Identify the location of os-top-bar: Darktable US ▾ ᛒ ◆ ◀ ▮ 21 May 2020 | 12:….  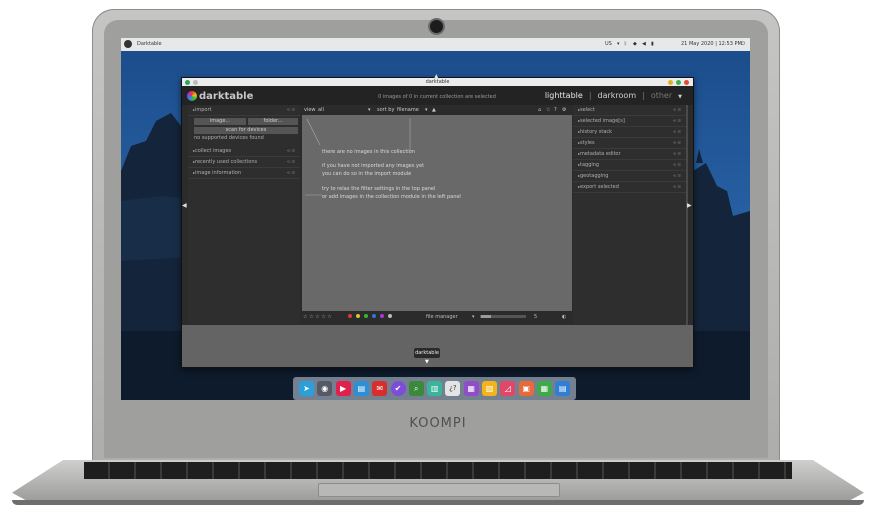
(435, 44).